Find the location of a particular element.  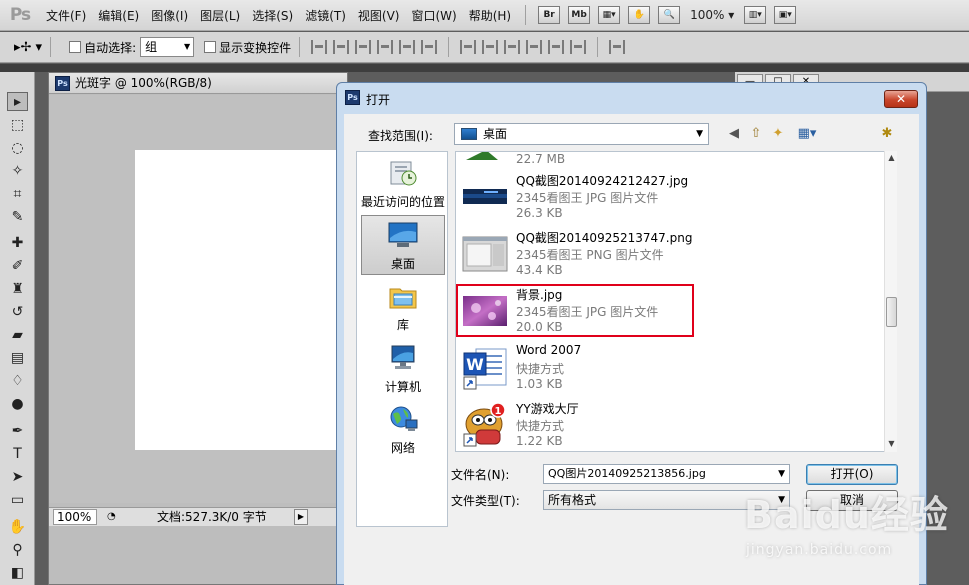

healing-brush-tool-icon: ✚ is located at coordinates (17, 243).